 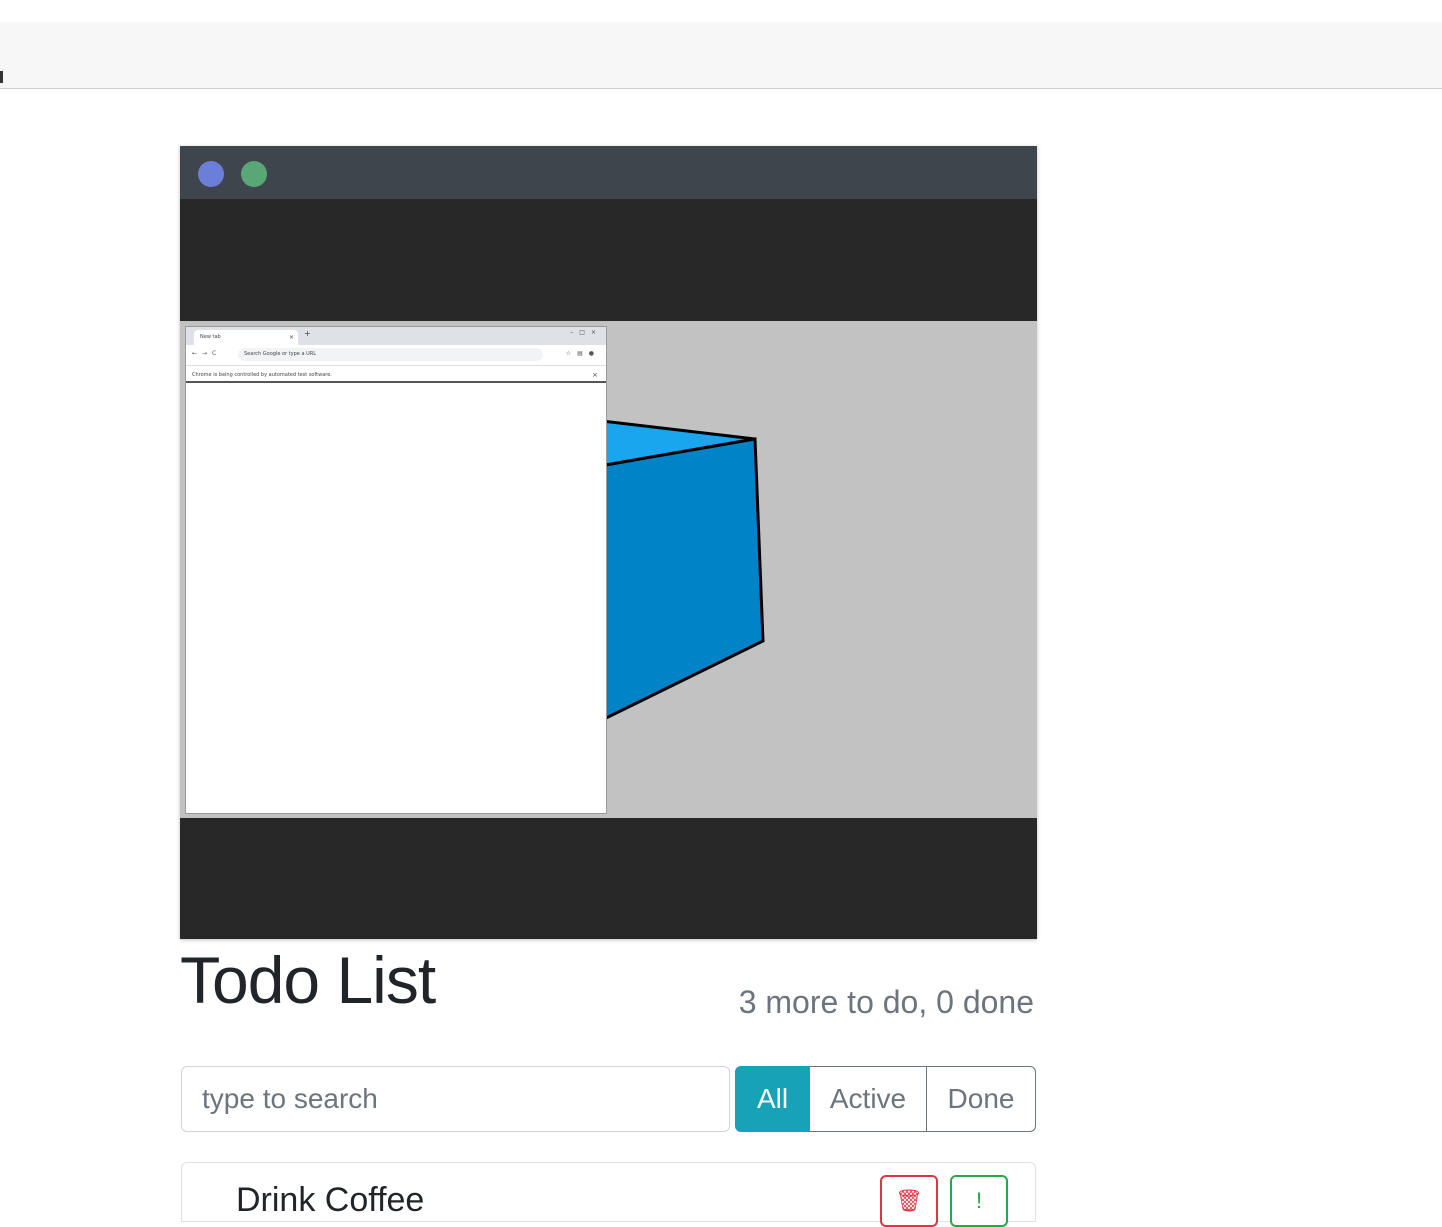 What do you see at coordinates (583, 353) in the screenshot?
I see `nested-toolbar-icons: ☆▤●` at bounding box center [583, 353].